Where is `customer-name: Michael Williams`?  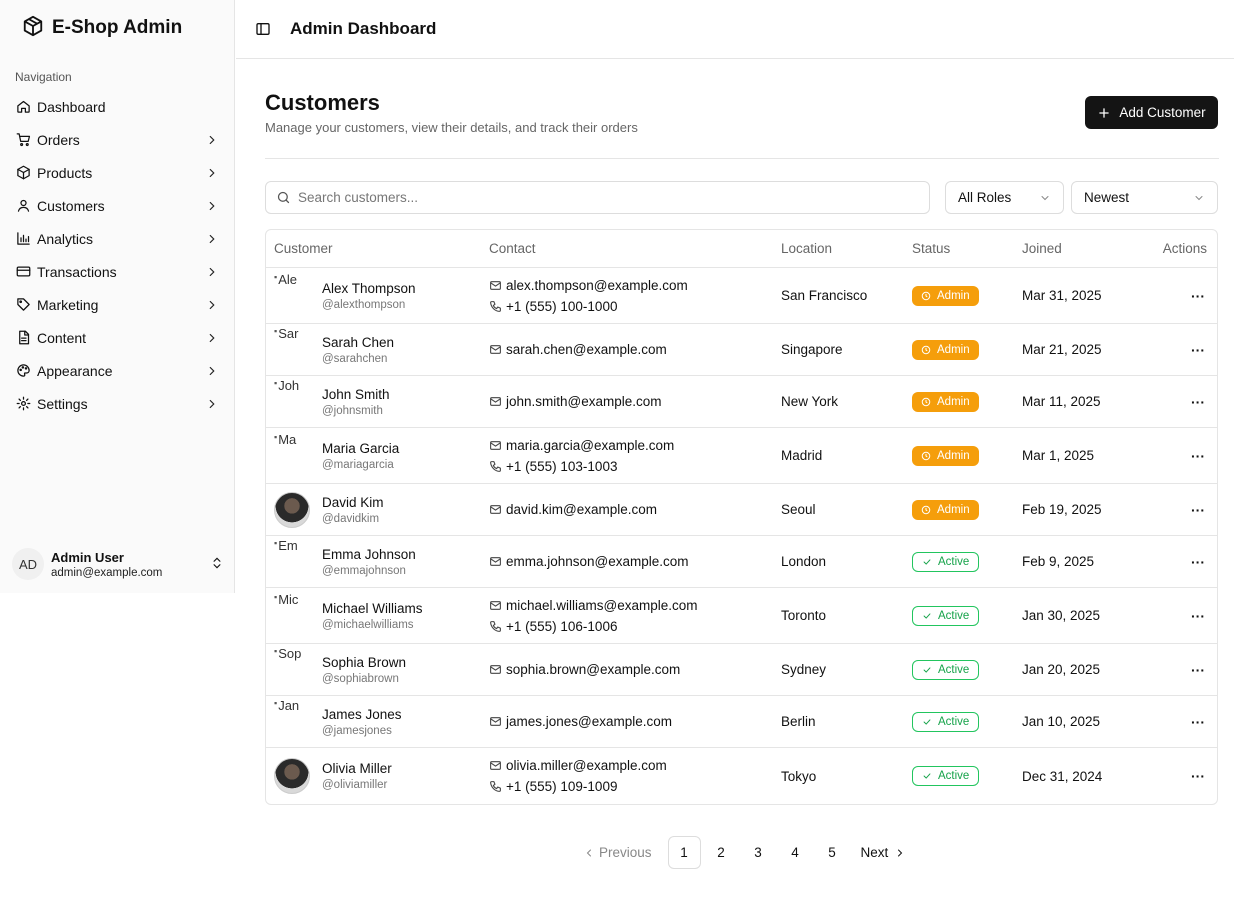
customer-name: Michael Williams is located at coordinates (372, 608).